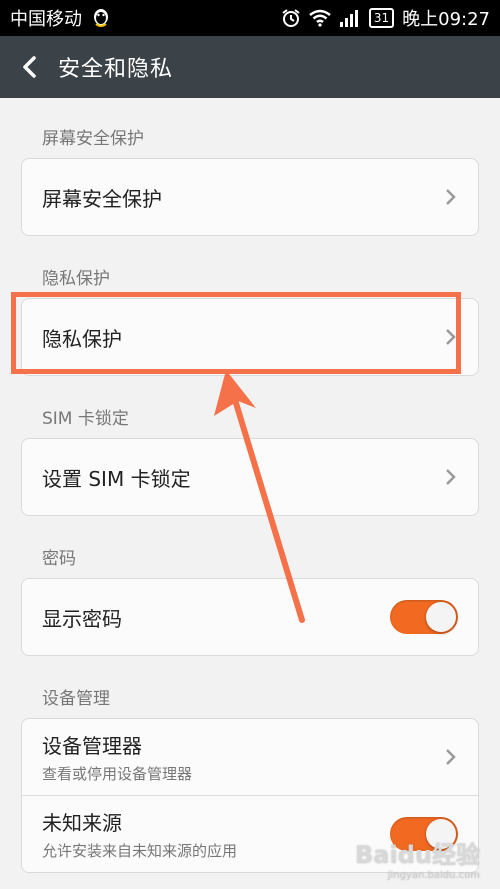 This screenshot has width=500, height=889. I want to click on watermark-url: jingyan.baidu.com, so click(433, 875).